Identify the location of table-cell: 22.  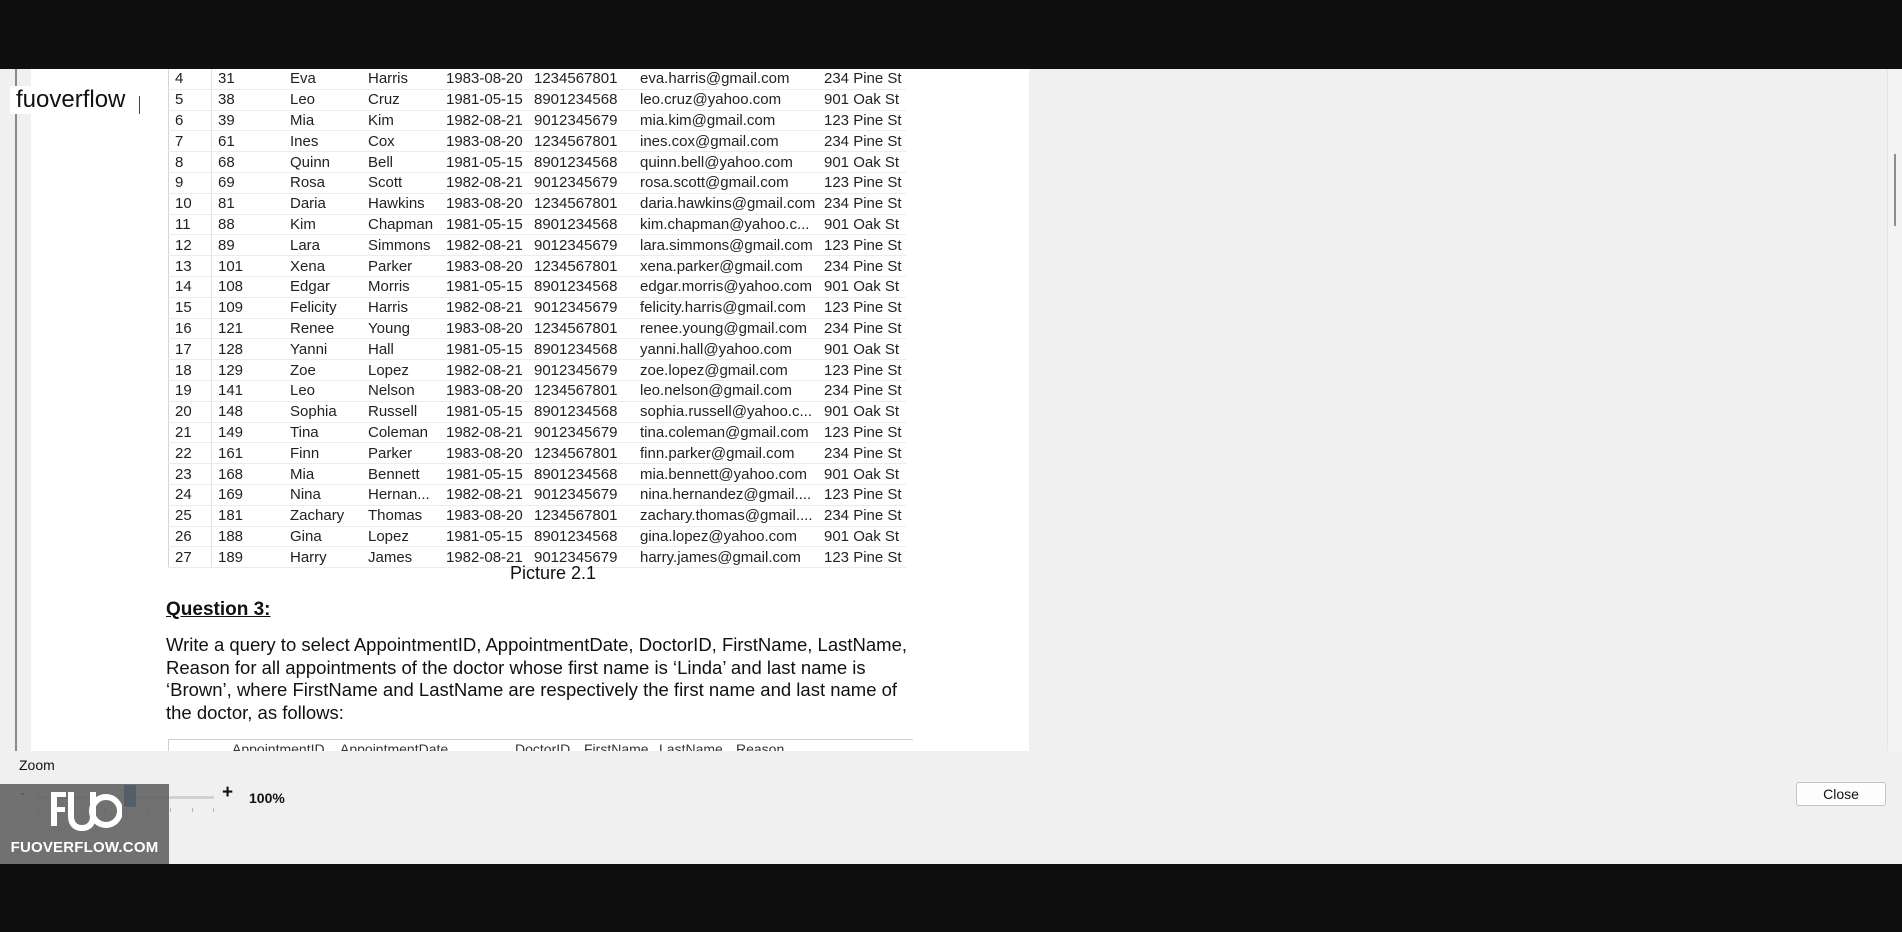
(190, 453).